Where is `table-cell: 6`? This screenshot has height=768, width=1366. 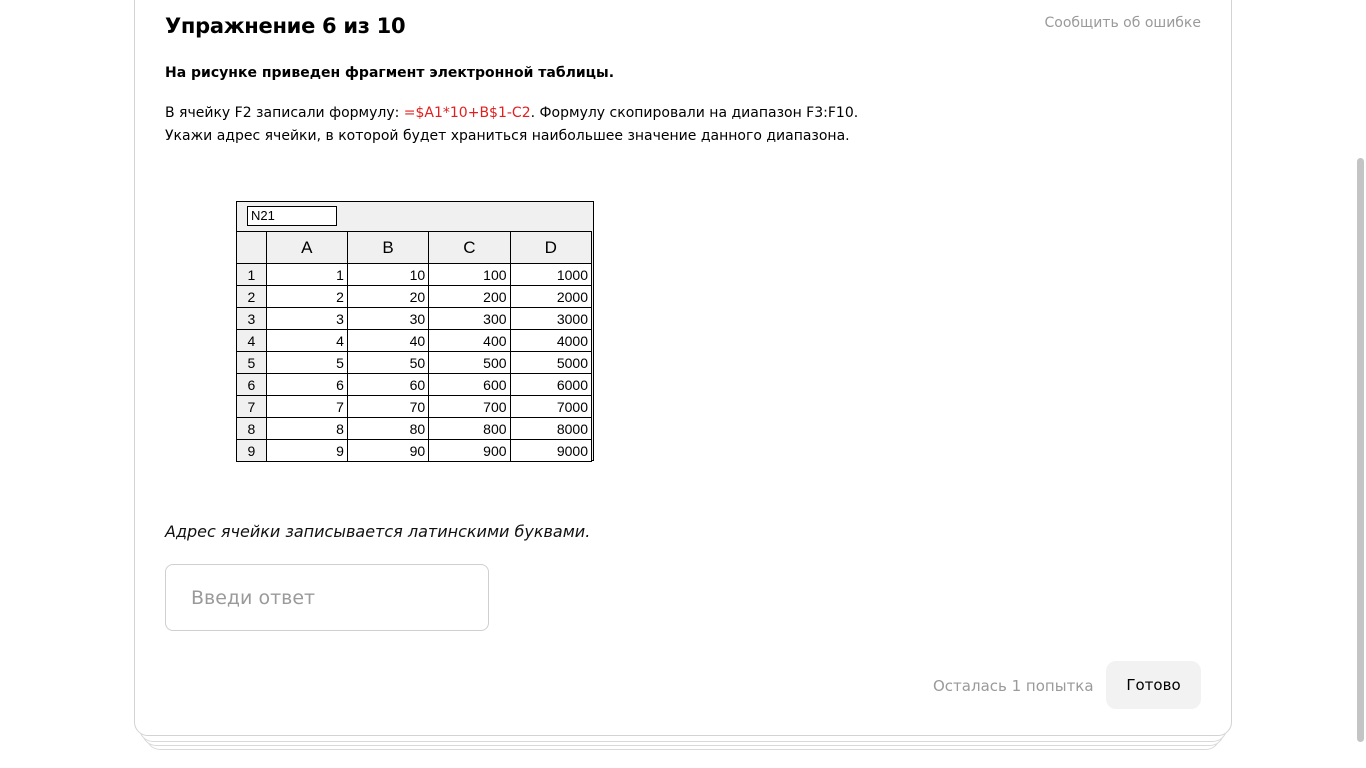
table-cell: 6 is located at coordinates (306, 384).